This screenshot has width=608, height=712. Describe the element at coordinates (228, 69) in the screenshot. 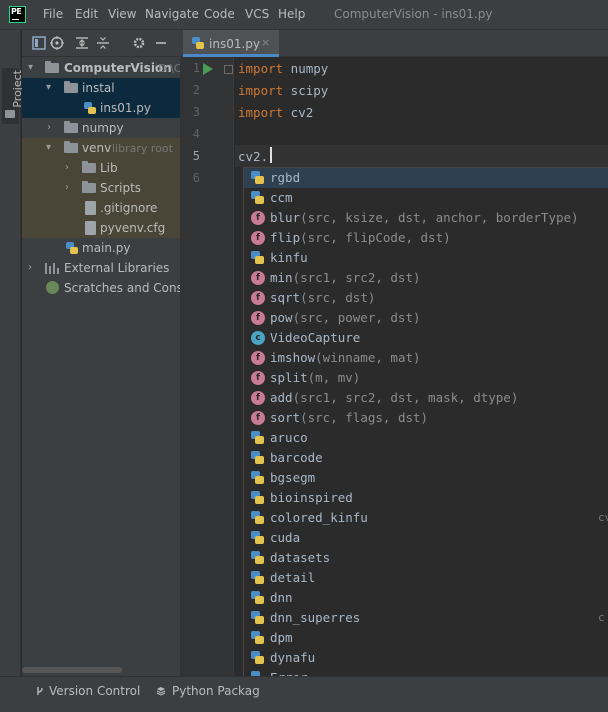

I see `fold-icon` at that location.